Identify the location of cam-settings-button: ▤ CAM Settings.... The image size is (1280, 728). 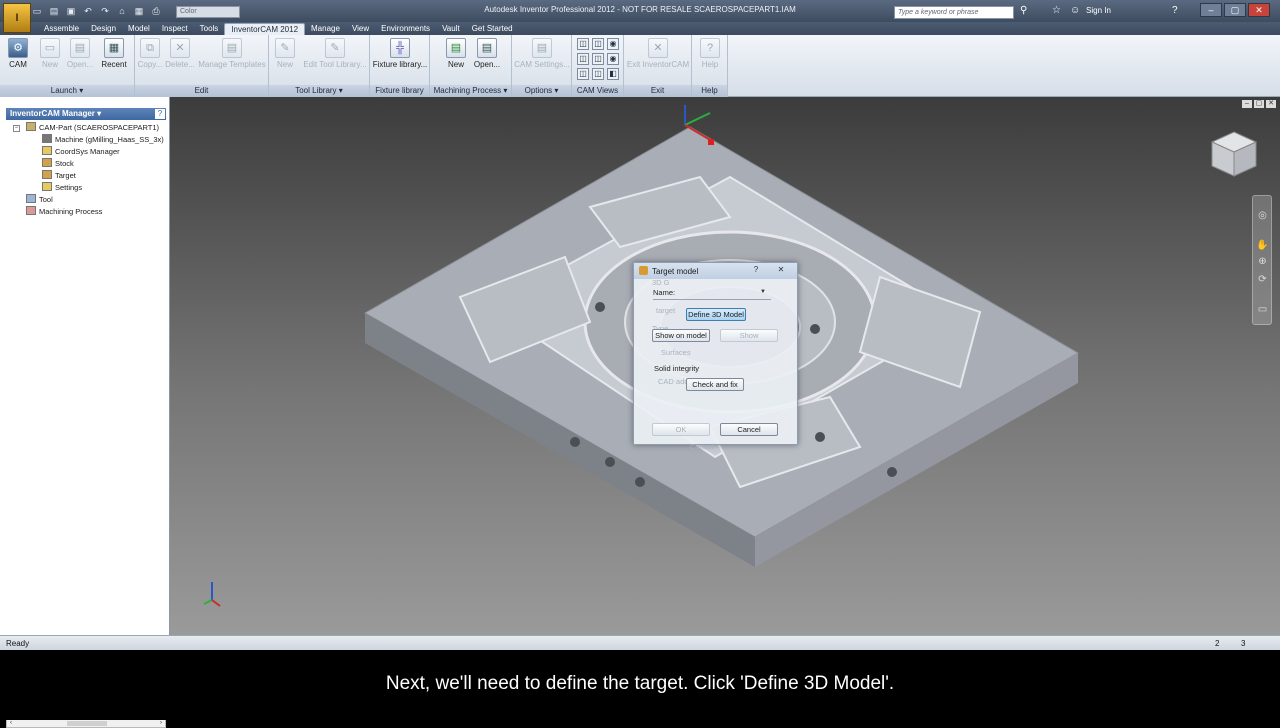
(542, 53).